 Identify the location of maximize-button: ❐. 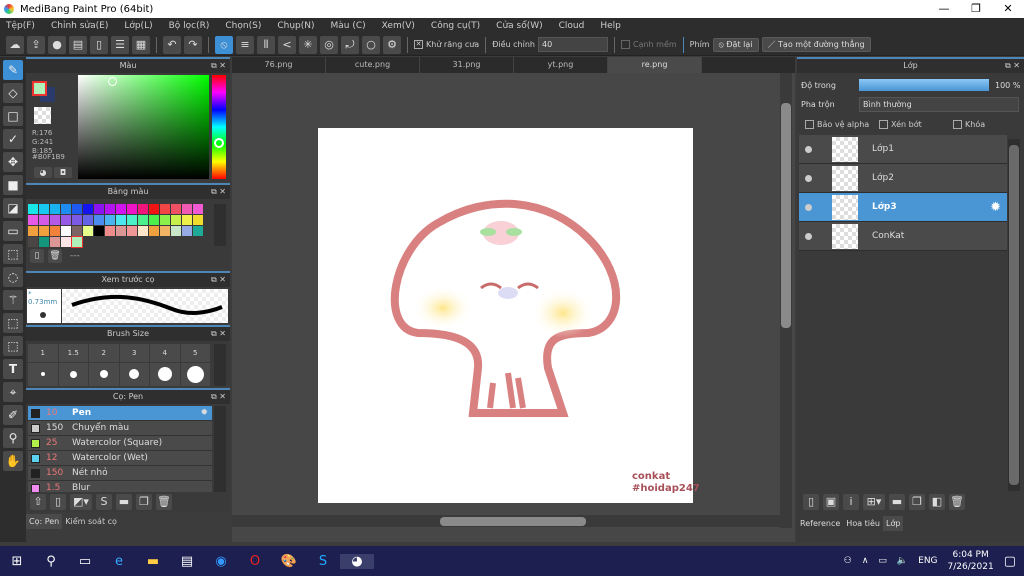
(976, 9).